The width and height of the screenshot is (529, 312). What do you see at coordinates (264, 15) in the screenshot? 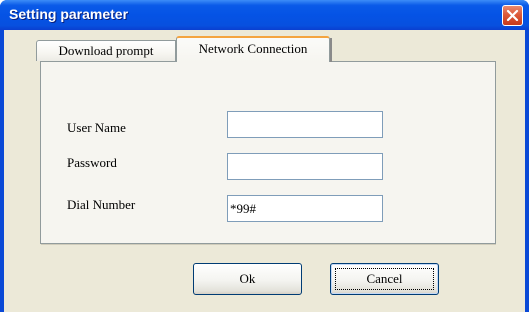
I see `title-bar: Setting parameter` at bounding box center [264, 15].